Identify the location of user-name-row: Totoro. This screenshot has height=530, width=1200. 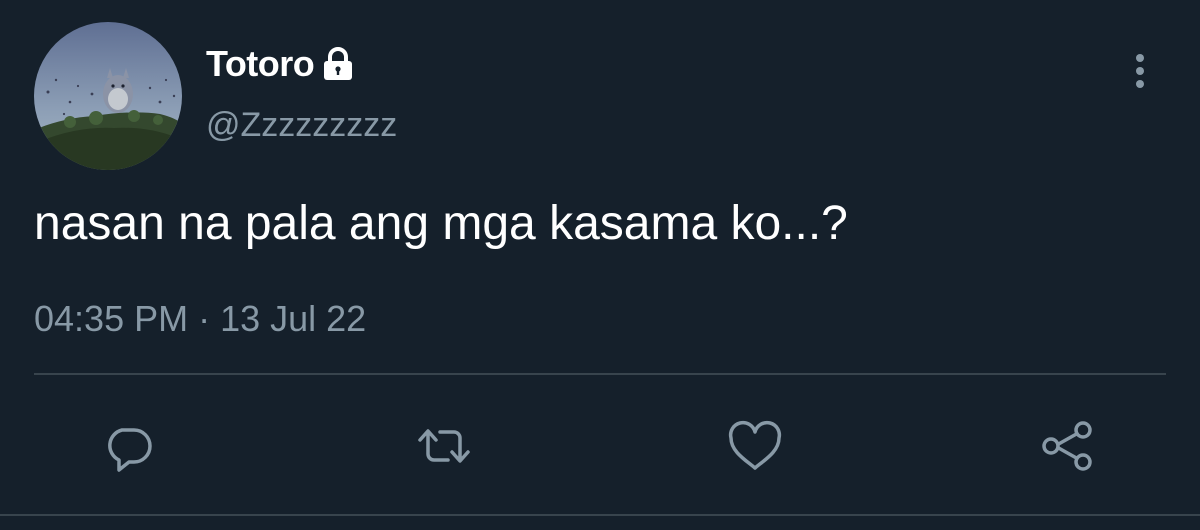
(280, 64).